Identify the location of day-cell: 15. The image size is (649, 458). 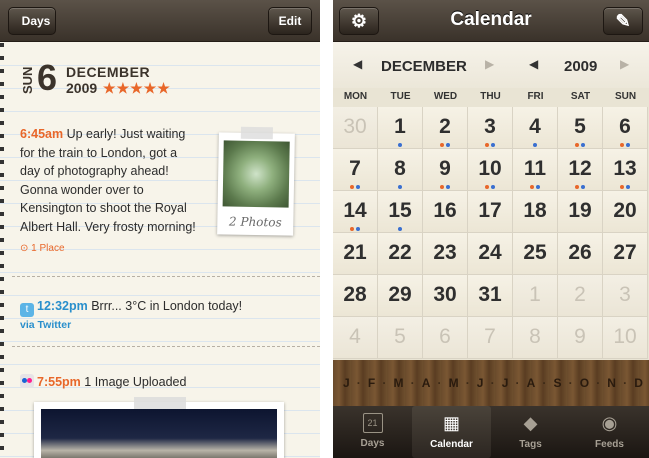
(400, 212).